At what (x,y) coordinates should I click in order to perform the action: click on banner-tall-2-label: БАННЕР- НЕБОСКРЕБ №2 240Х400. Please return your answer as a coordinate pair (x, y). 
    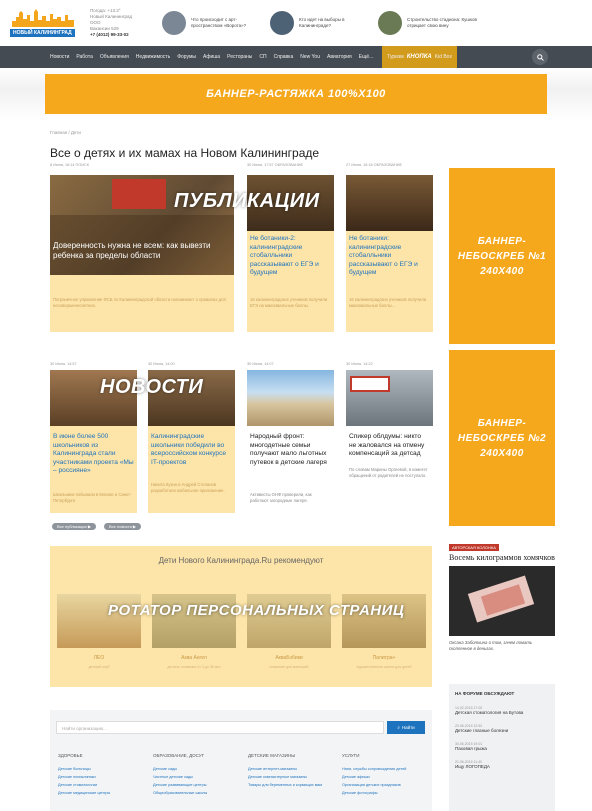
    Looking at the image, I should click on (502, 438).